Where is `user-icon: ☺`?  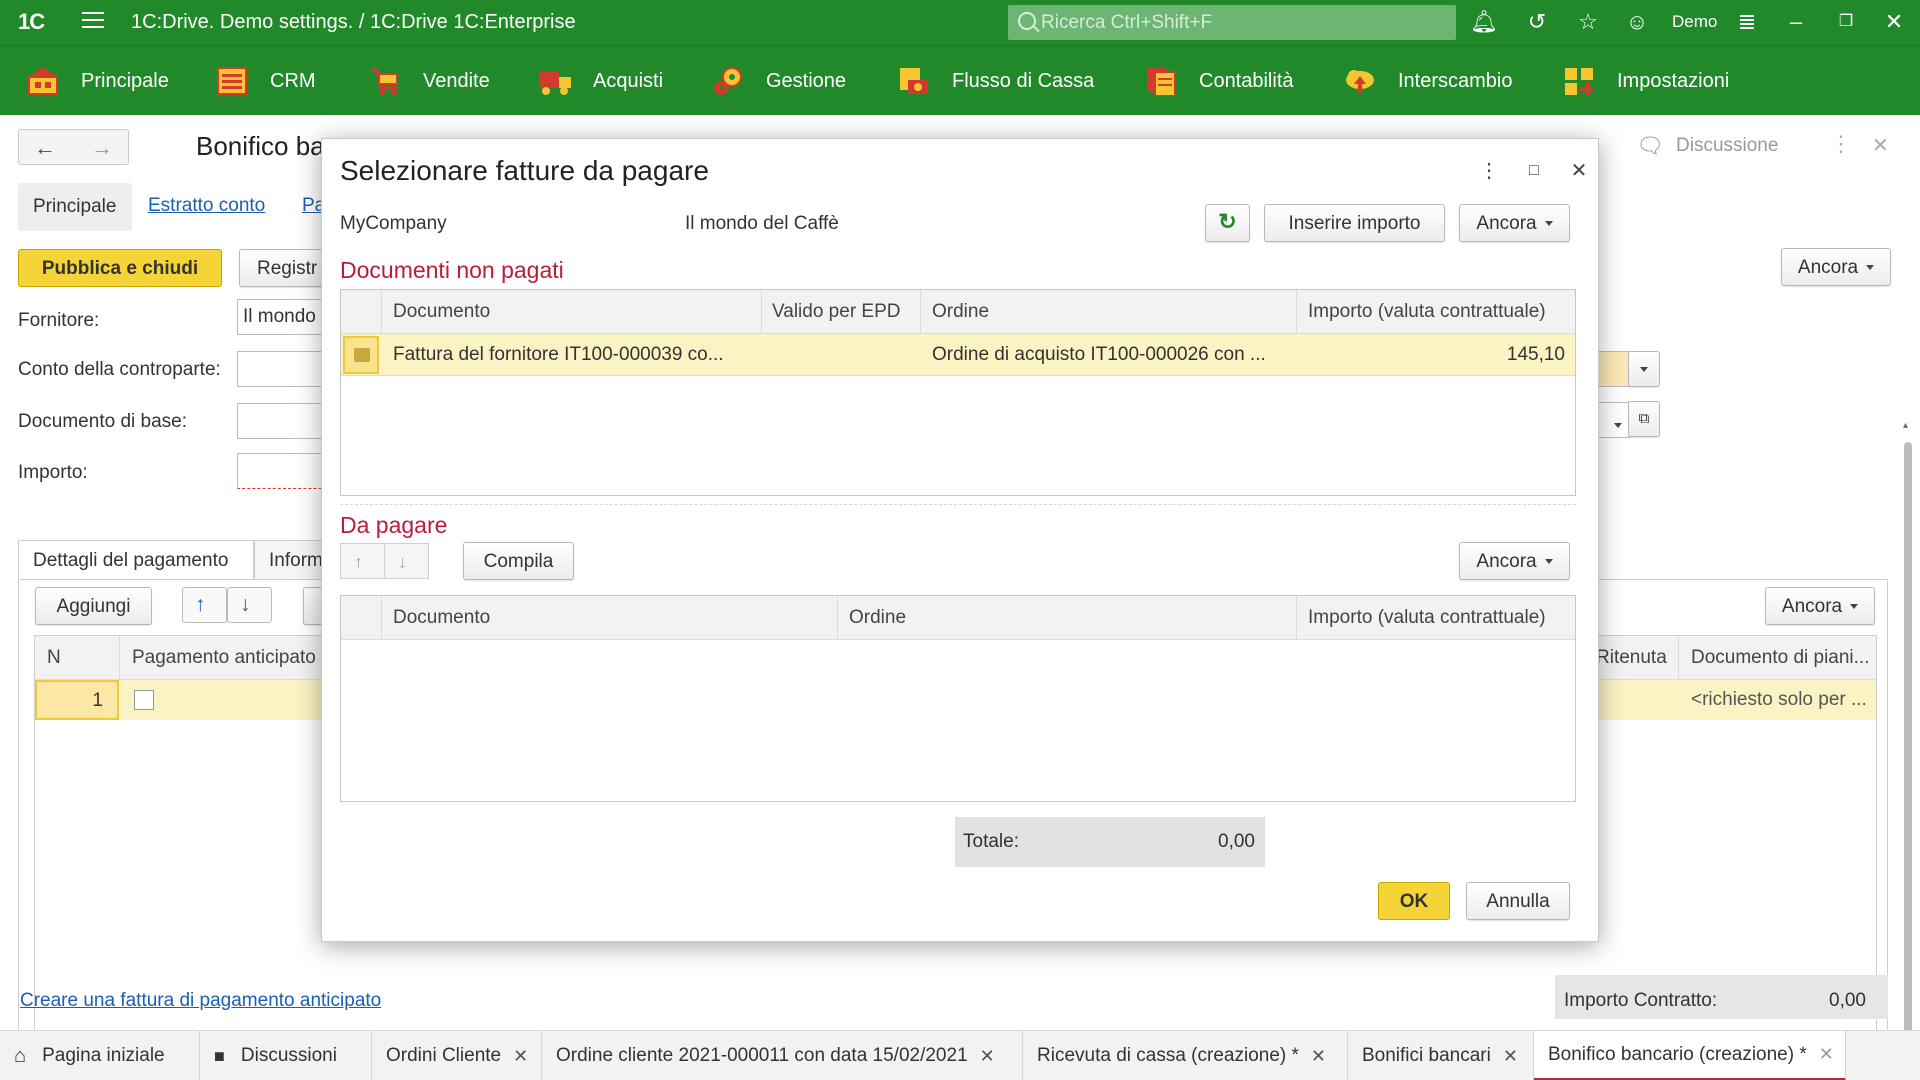 user-icon: ☺ is located at coordinates (1637, 22).